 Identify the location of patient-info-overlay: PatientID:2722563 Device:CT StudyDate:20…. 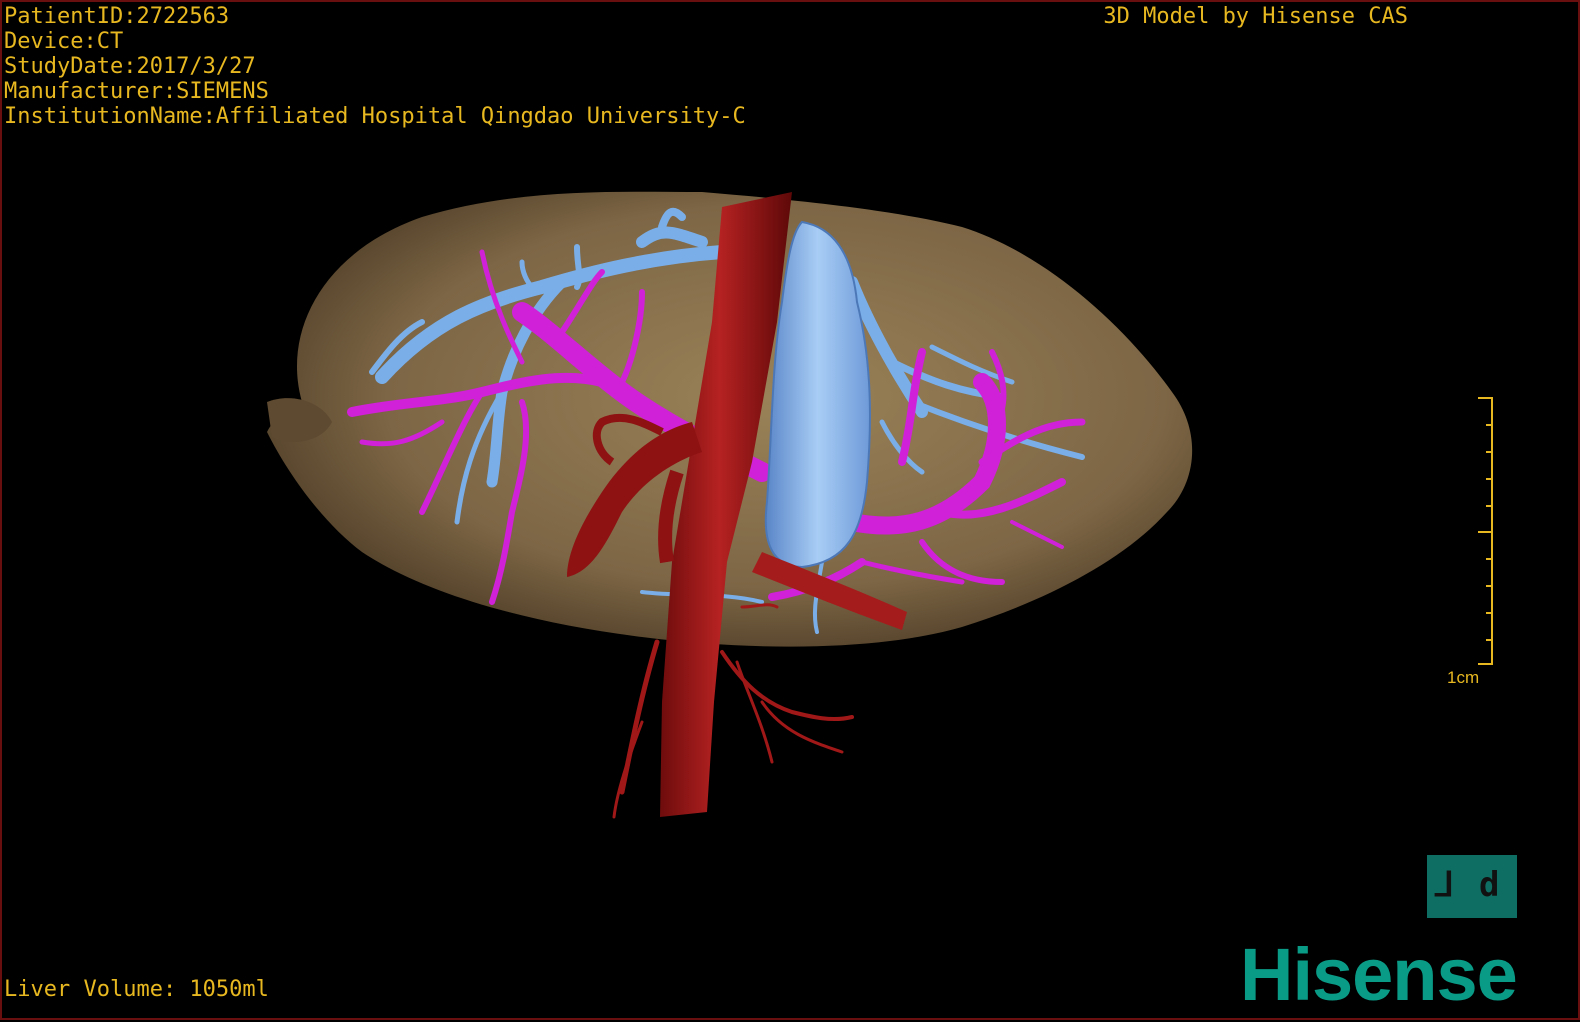
(375, 66).